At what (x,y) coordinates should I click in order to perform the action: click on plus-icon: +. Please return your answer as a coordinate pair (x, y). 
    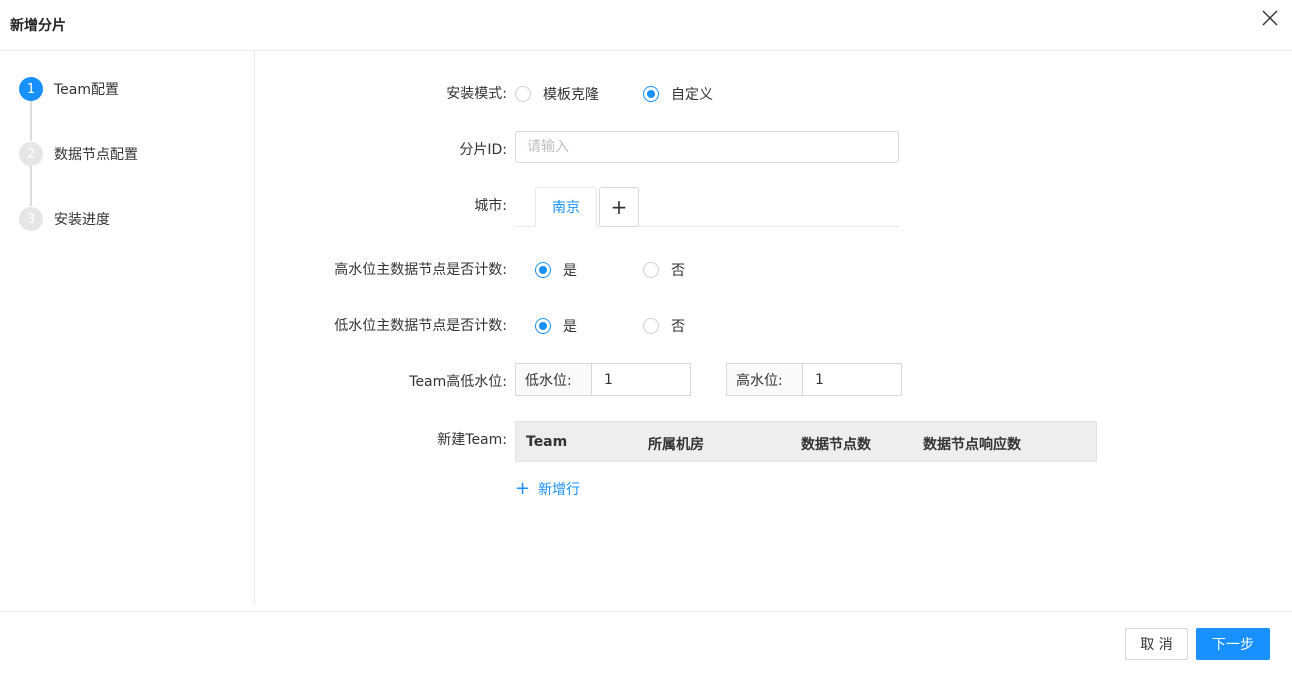
    Looking at the image, I should click on (523, 488).